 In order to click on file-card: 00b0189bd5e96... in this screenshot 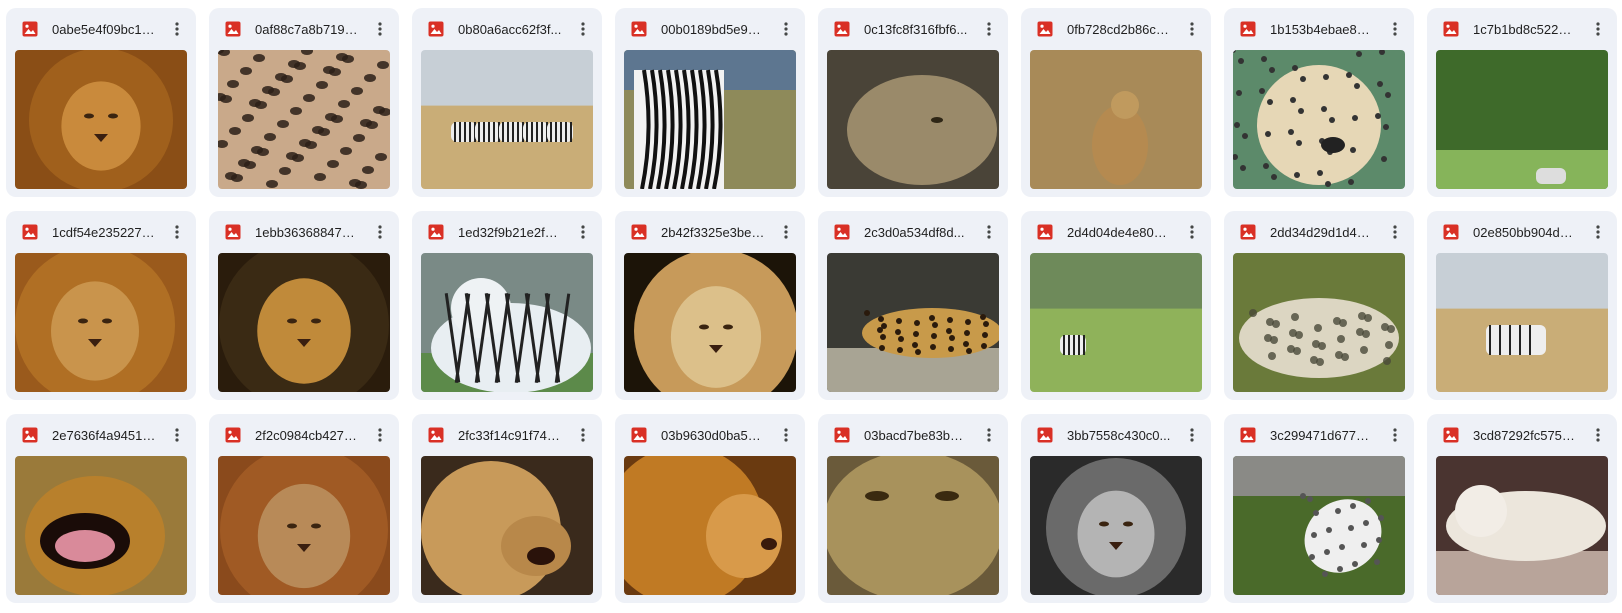, I will do `click(710, 102)`.